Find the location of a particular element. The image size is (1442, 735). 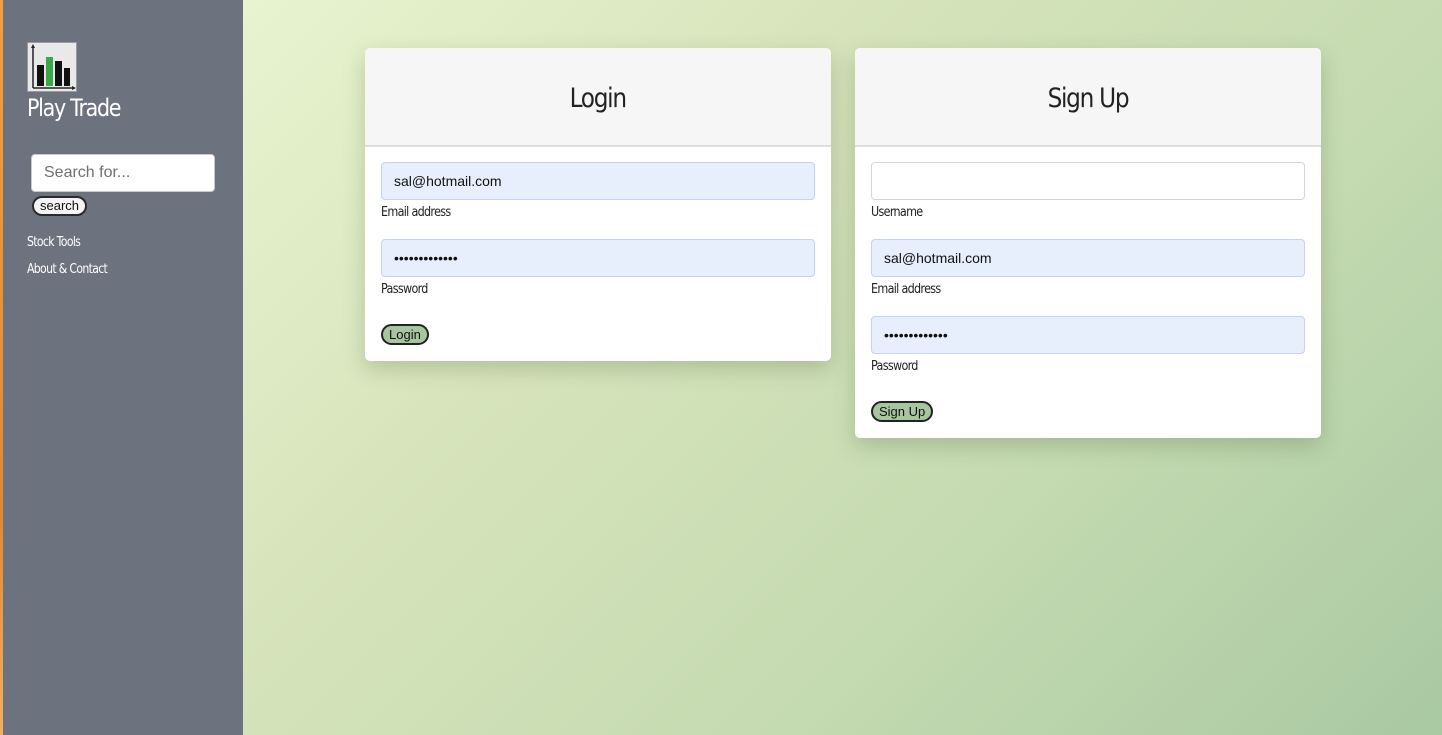

signup-email-label: Email address is located at coordinates (906, 289).